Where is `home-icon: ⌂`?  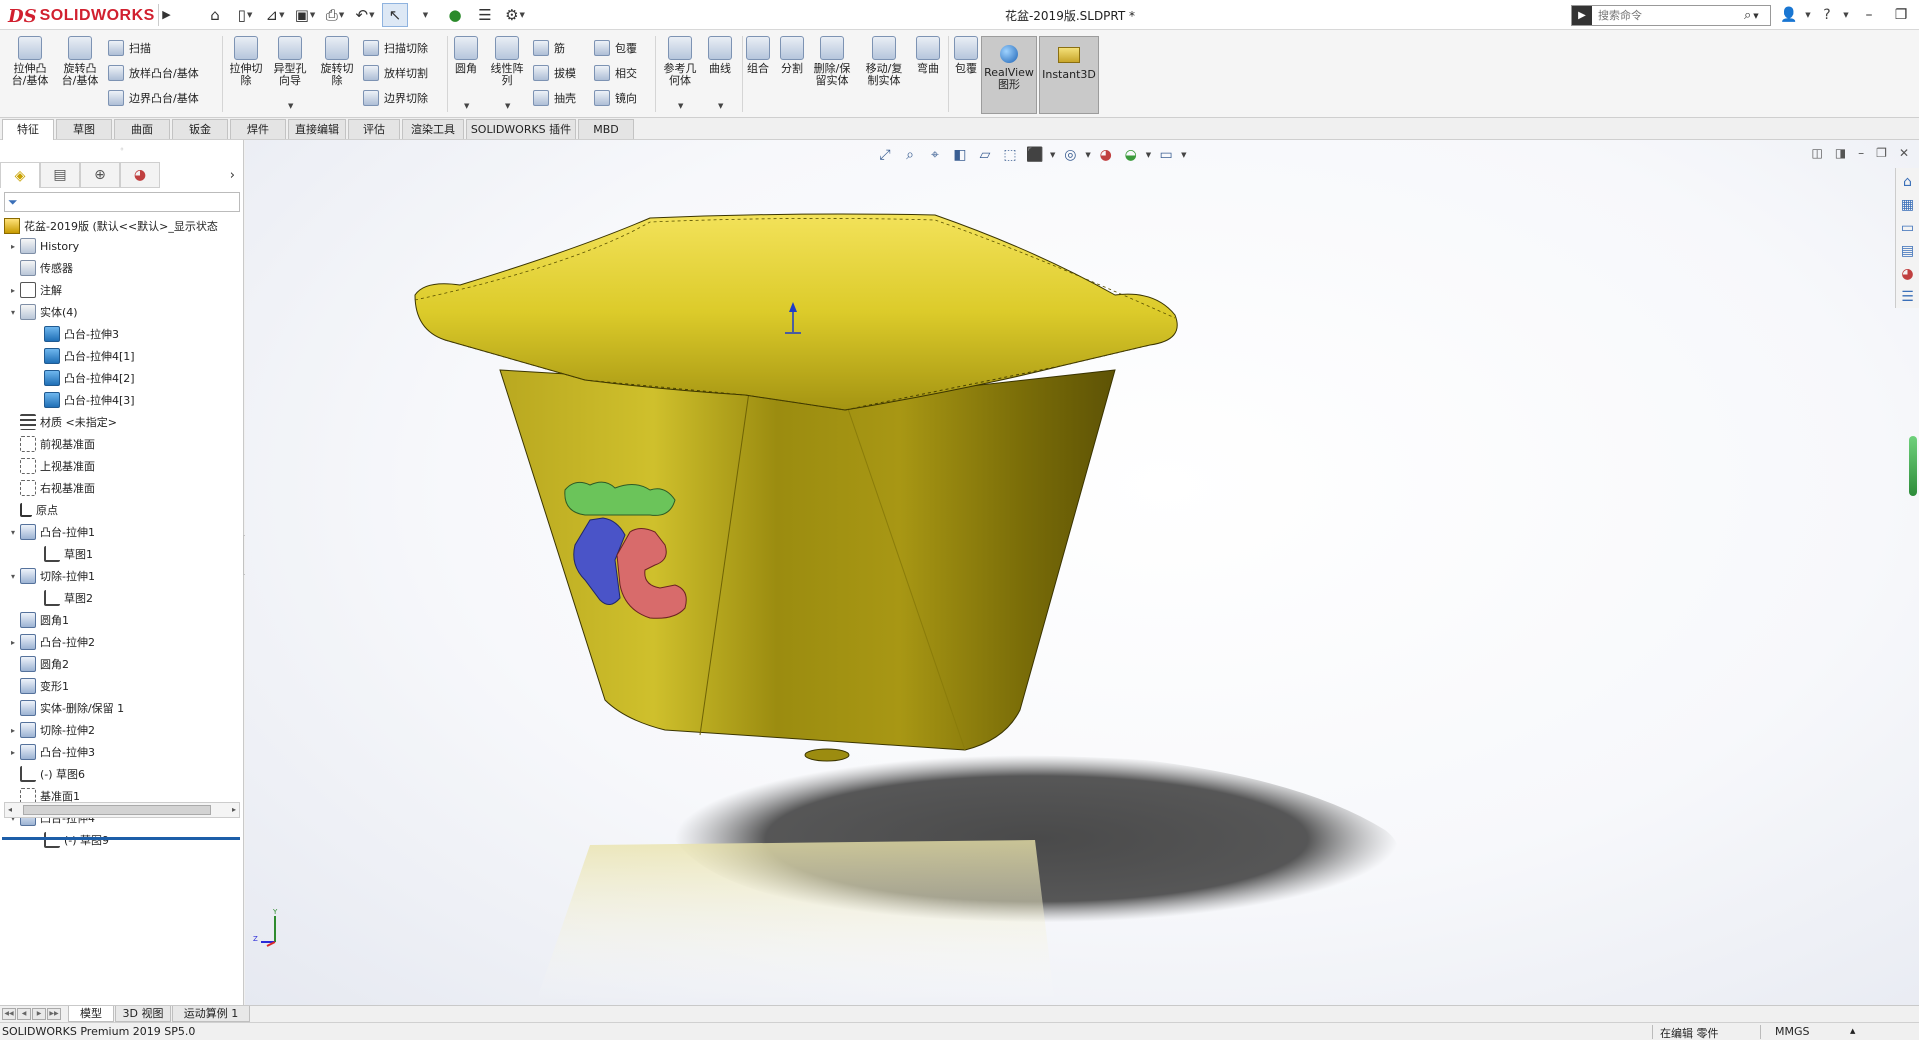 home-icon: ⌂ is located at coordinates (215, 15).